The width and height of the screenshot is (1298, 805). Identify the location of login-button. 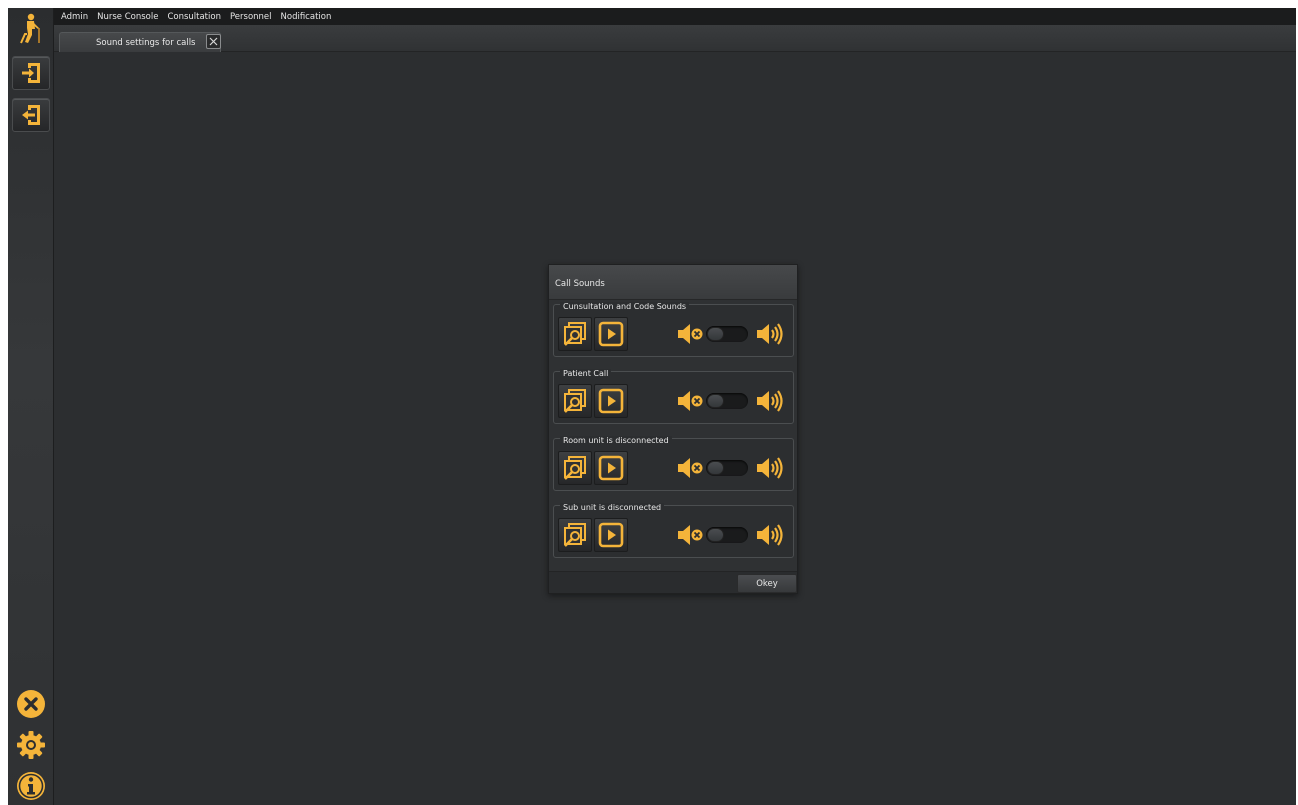
(31, 73).